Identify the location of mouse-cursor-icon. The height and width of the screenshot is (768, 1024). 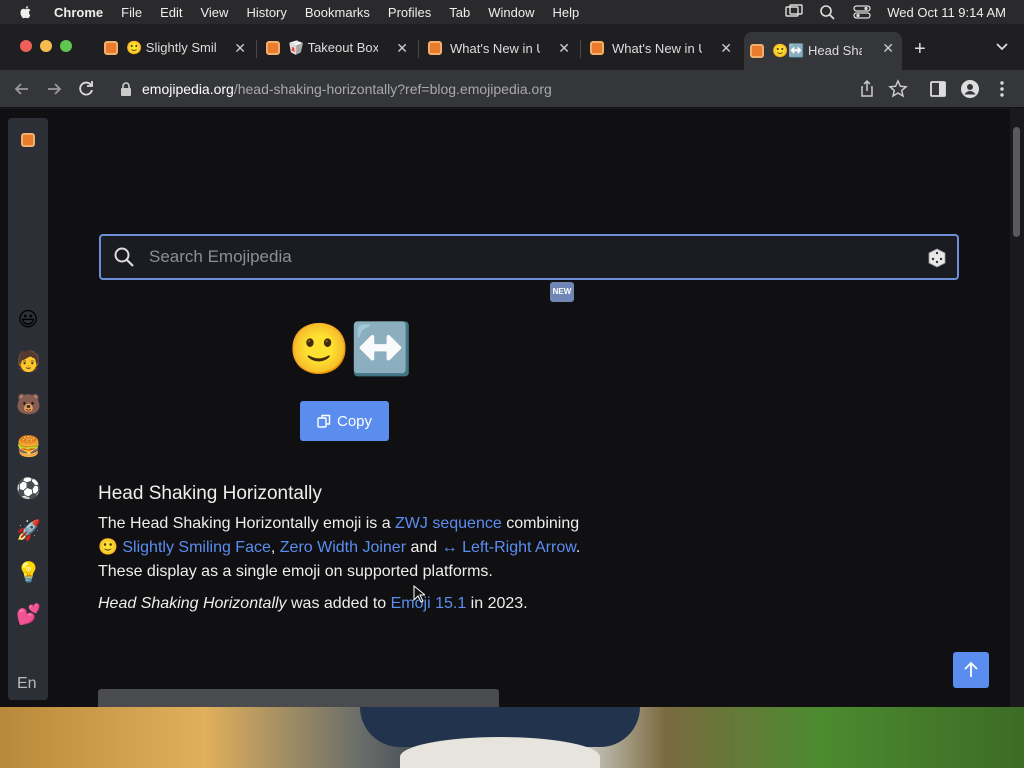
(419, 594).